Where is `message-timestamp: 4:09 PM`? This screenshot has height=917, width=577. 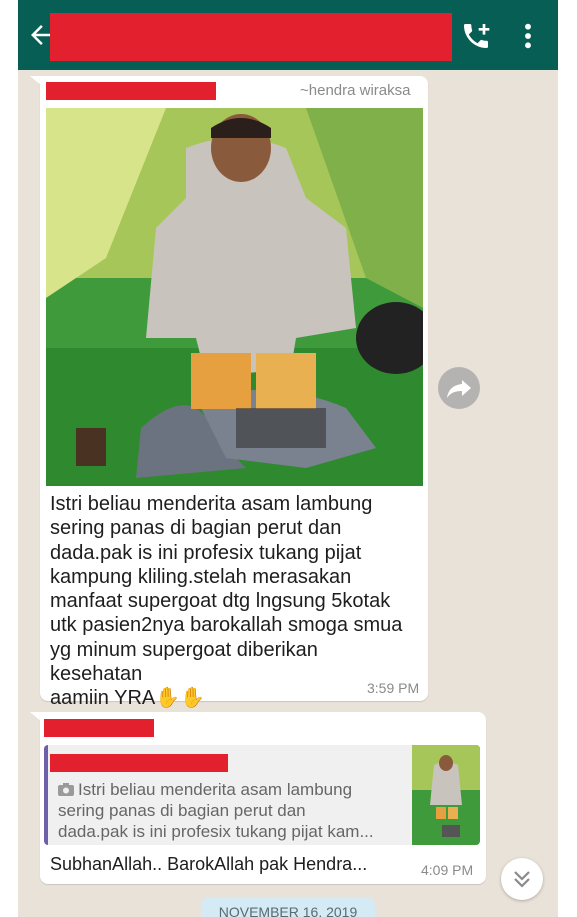 message-timestamp: 4:09 PM is located at coordinates (447, 870).